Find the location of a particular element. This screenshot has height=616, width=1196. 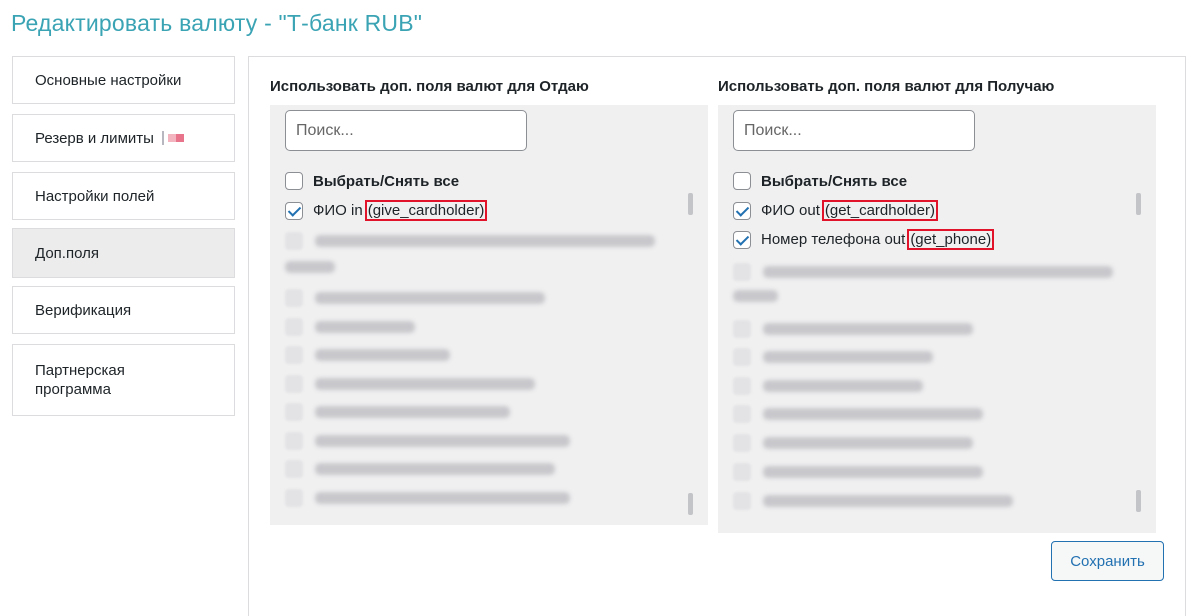

get-field-phone: Номер телефона out (get_phone) is located at coordinates (864, 239).